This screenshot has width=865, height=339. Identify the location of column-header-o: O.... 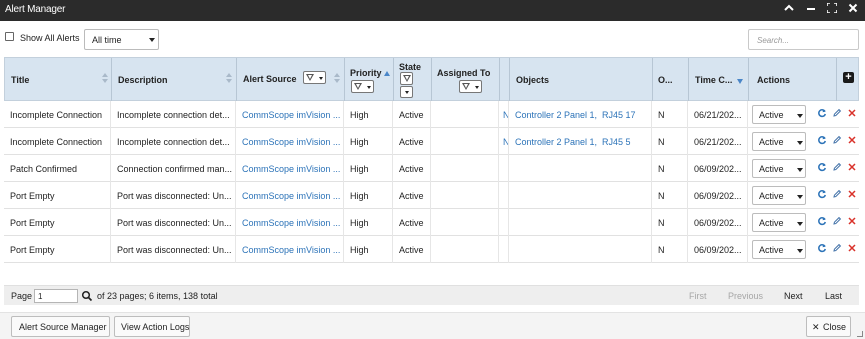
(671, 80).